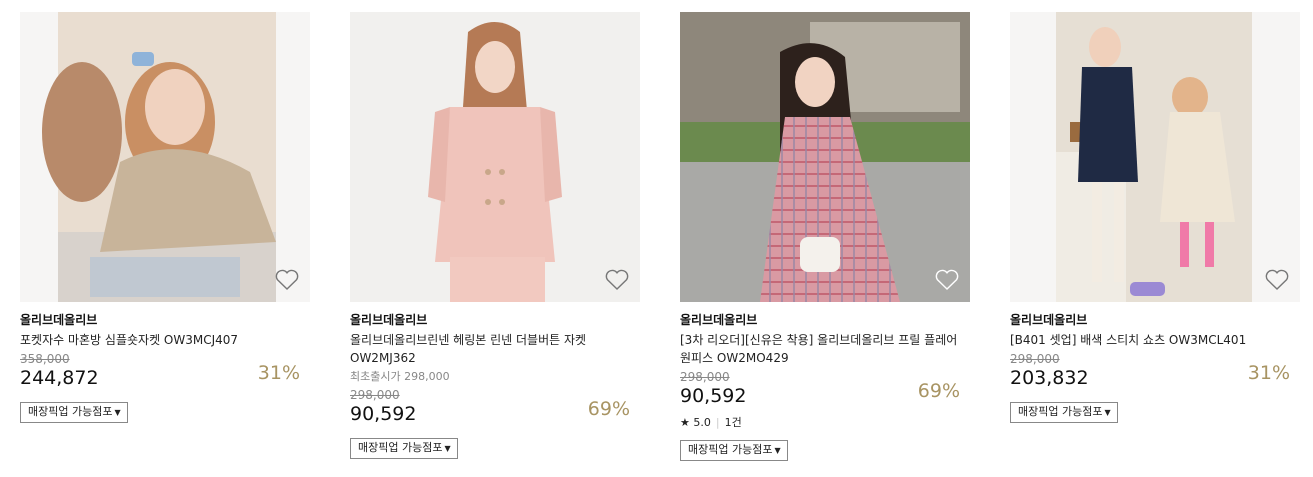 The height and width of the screenshot is (477, 1313). What do you see at coordinates (1155, 340) in the screenshot?
I see `product-name: [B401 셋업] 배색 스티치 쇼츠 OW3MCL401` at bounding box center [1155, 340].